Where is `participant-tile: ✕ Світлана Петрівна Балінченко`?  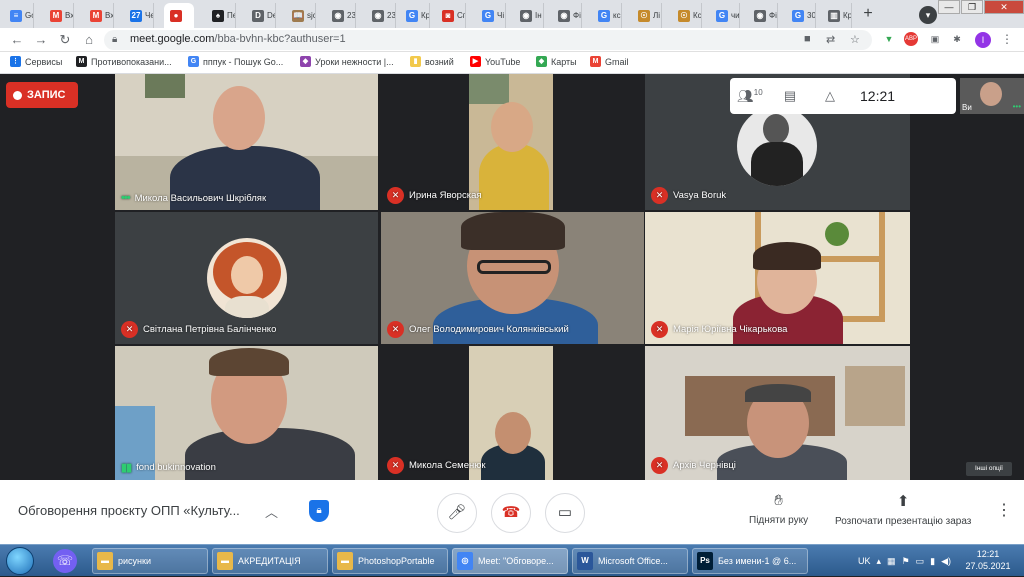 participant-tile: ✕ Світлана Петрівна Балінченко is located at coordinates (246, 278).